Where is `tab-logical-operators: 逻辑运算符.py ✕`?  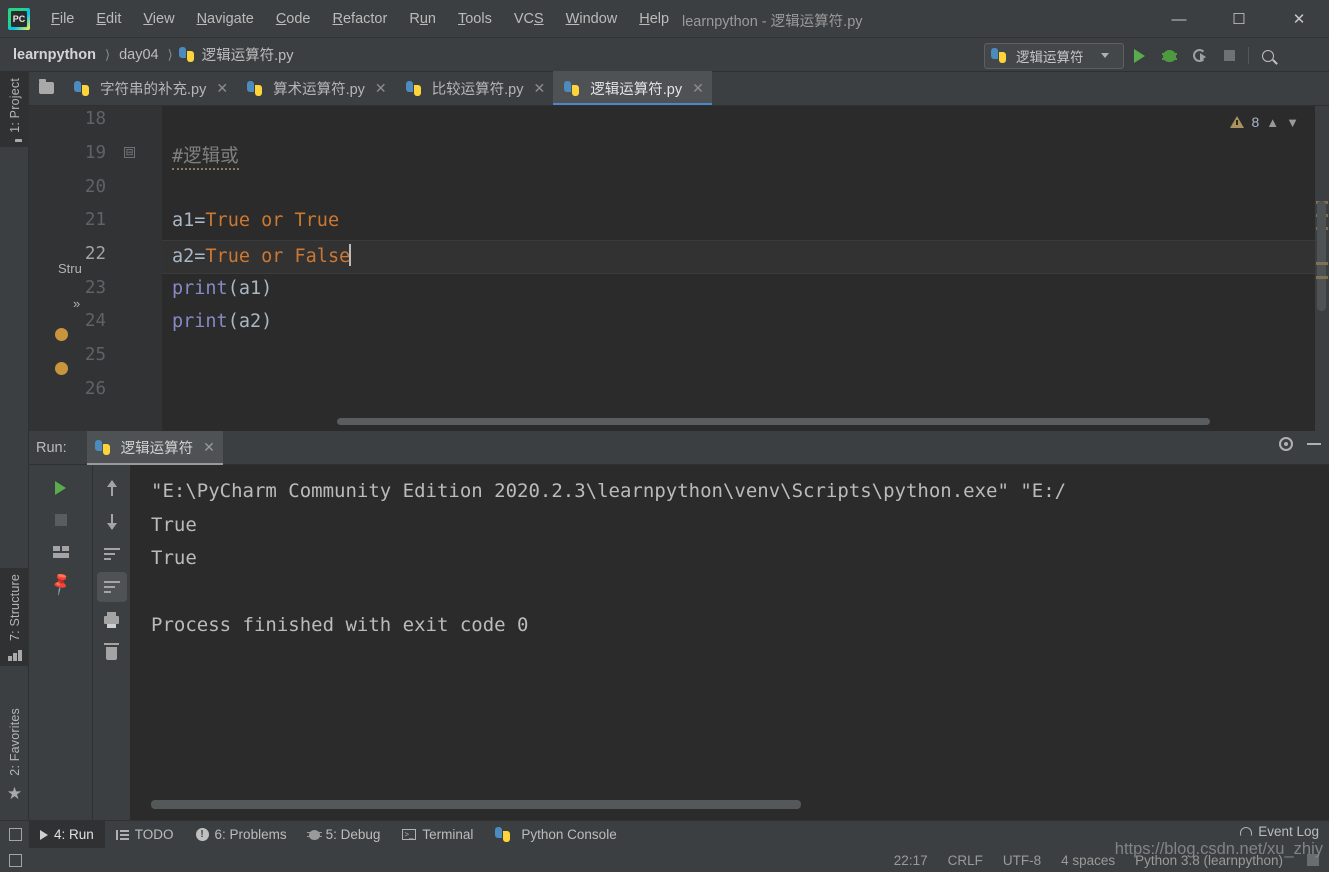
tab-logical-operators: 逻辑运算符.py ✕ is located at coordinates (632, 88).